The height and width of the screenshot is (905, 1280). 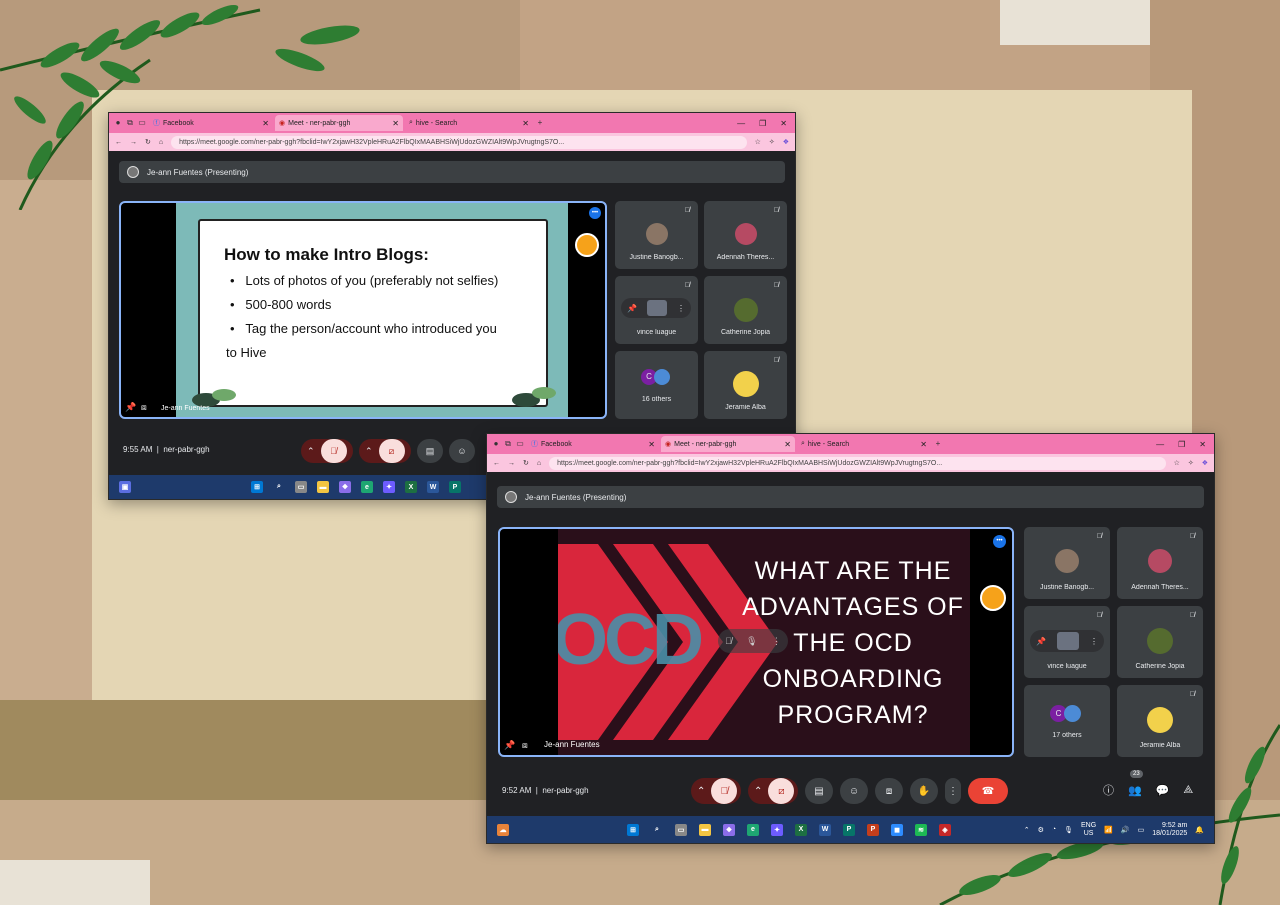 I want to click on notifications-icon: 🔔, so click(x=1199, y=830).